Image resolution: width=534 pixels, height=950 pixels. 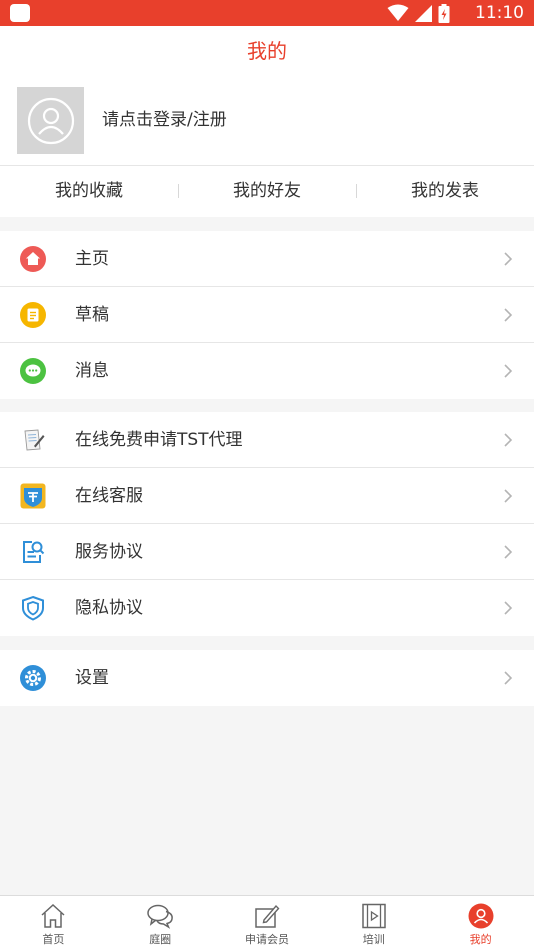 What do you see at coordinates (267, 120) in the screenshot?
I see `profile-card: 请点击登录/注册` at bounding box center [267, 120].